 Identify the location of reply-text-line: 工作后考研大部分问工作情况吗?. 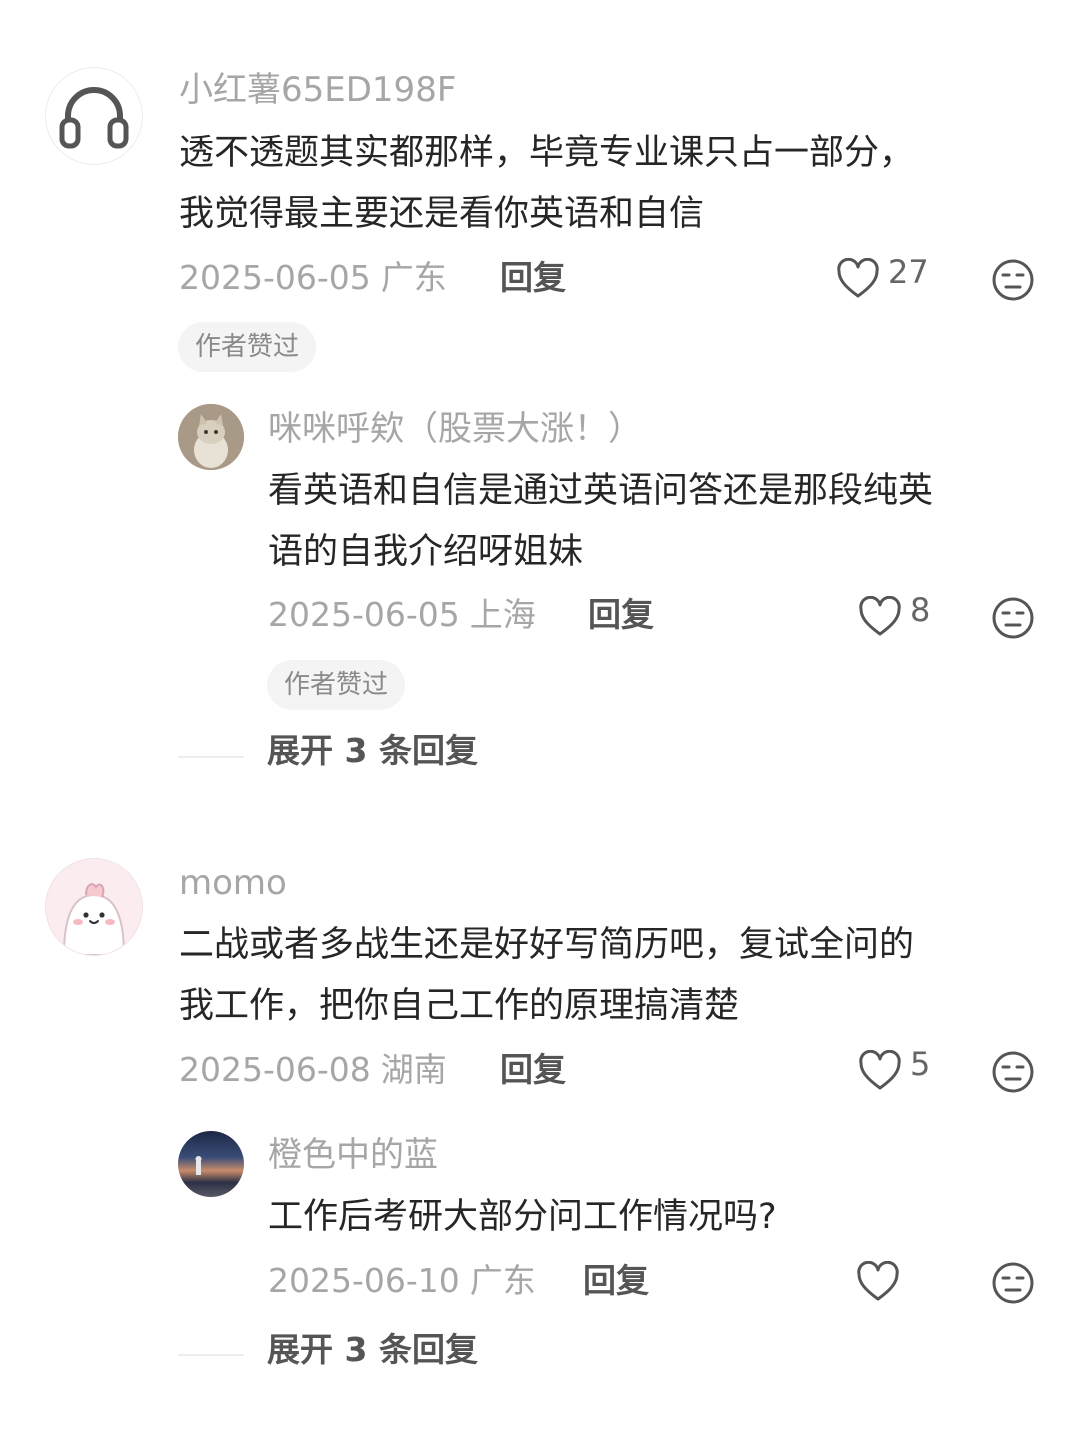
(522, 1217).